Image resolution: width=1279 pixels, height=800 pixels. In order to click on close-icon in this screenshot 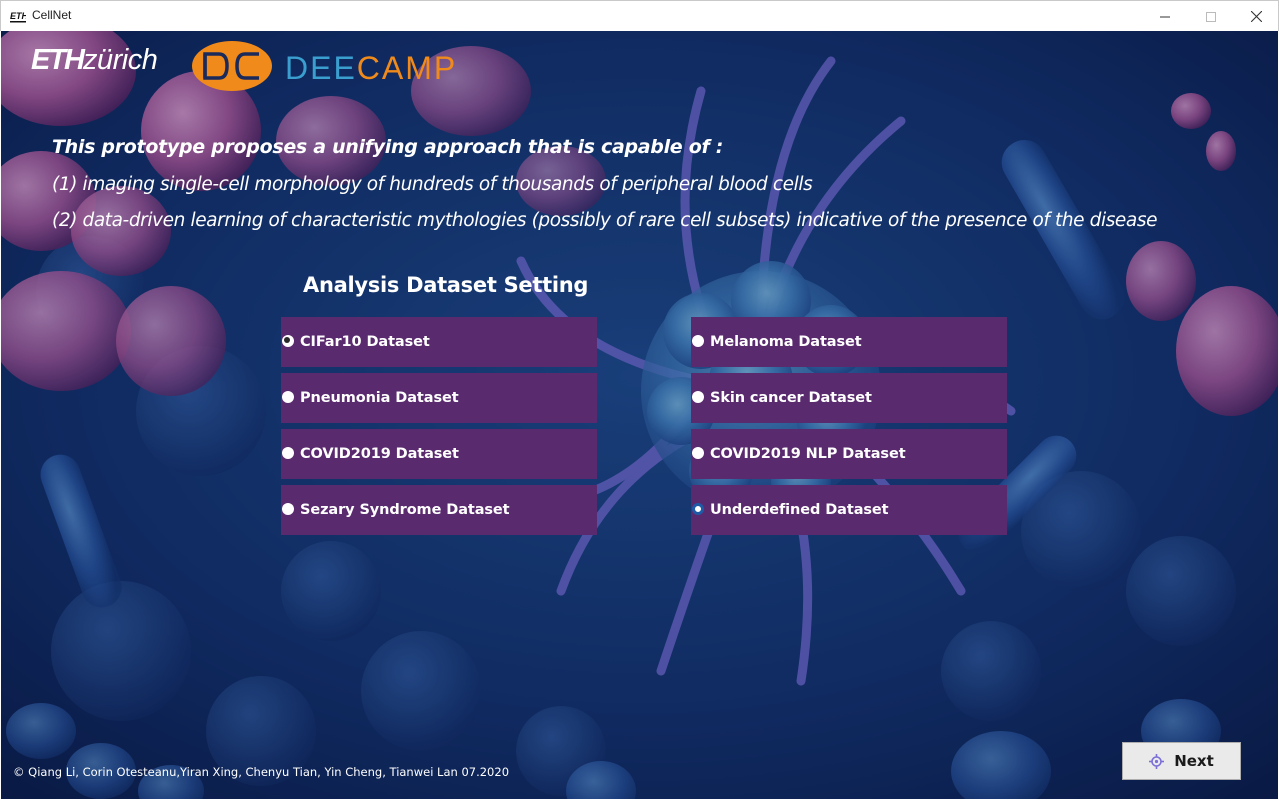, I will do `click(1256, 16)`.